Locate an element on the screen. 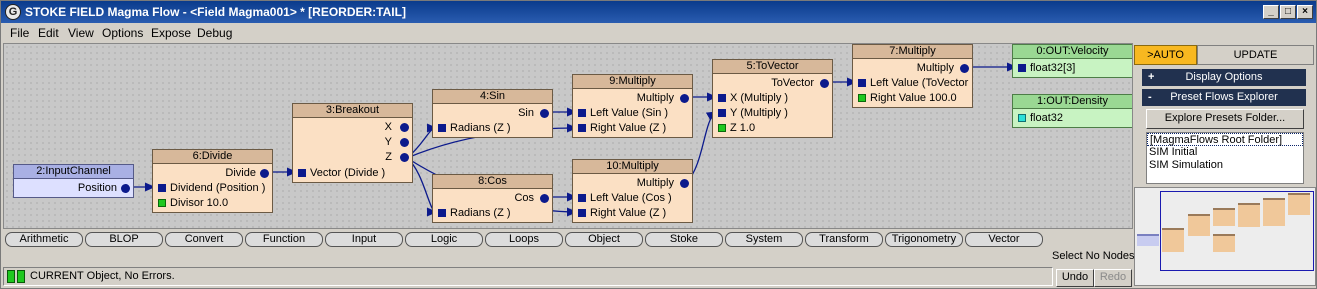  display-options-rollout: + Display Options is located at coordinates (1224, 77).